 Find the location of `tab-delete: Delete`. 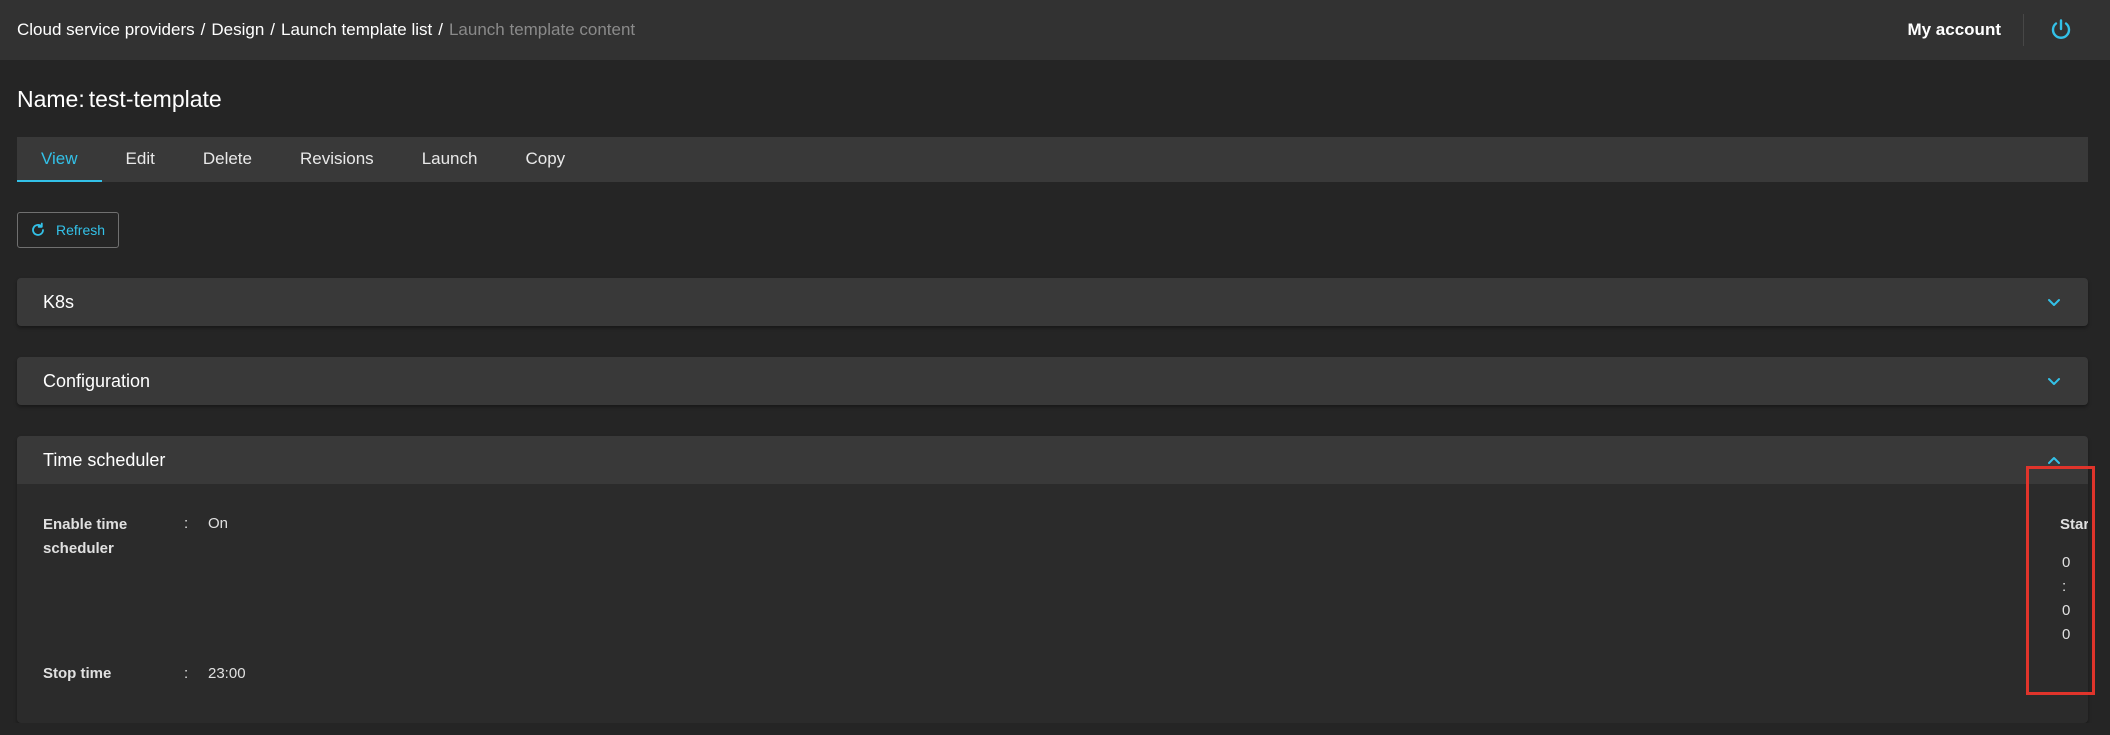

tab-delete: Delete is located at coordinates (227, 159).